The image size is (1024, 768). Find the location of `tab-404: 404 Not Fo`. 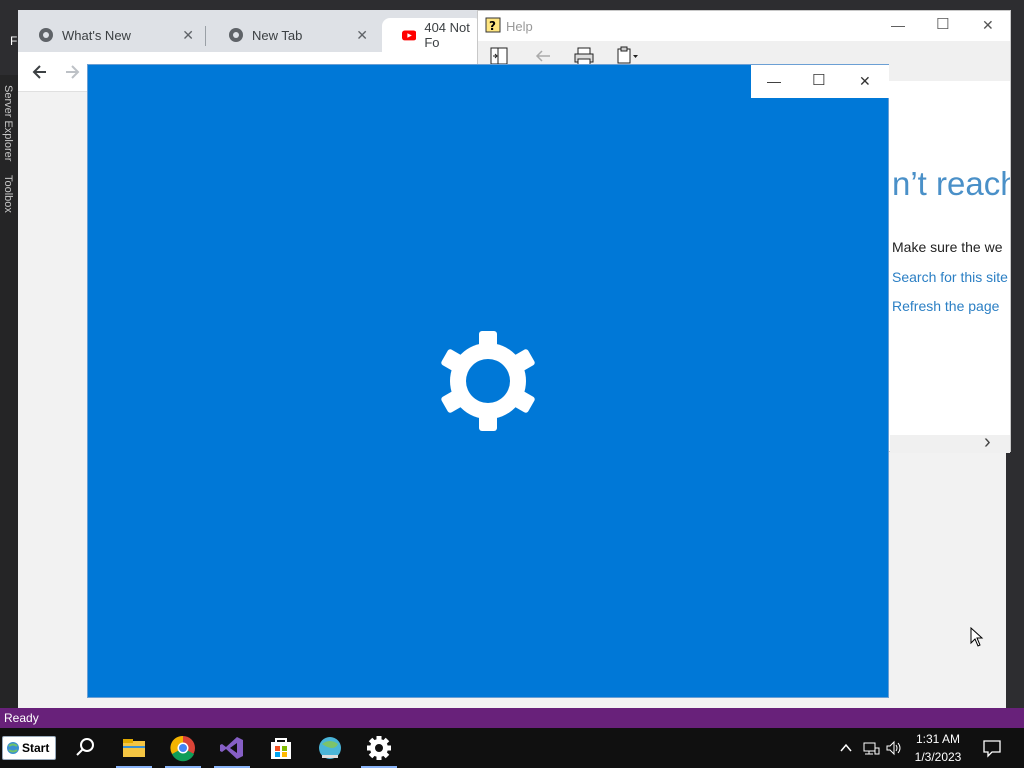

tab-404: 404 Not Fo is located at coordinates (432, 35).